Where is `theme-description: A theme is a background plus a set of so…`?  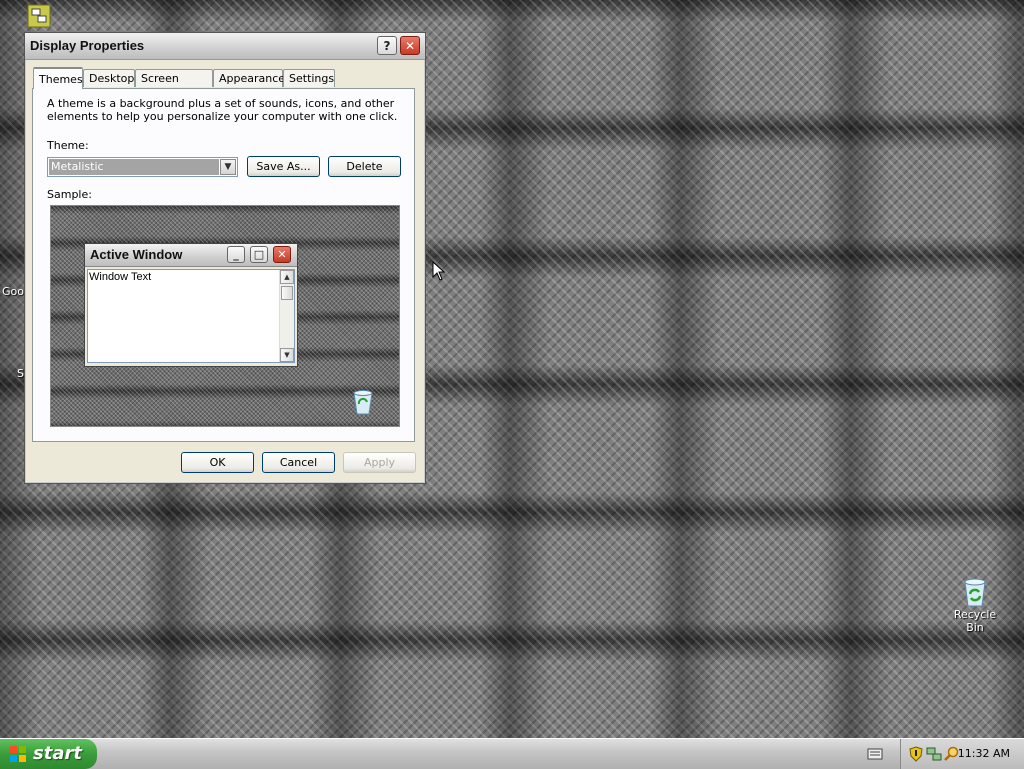 theme-description: A theme is a background plus a set of so… is located at coordinates (222, 110).